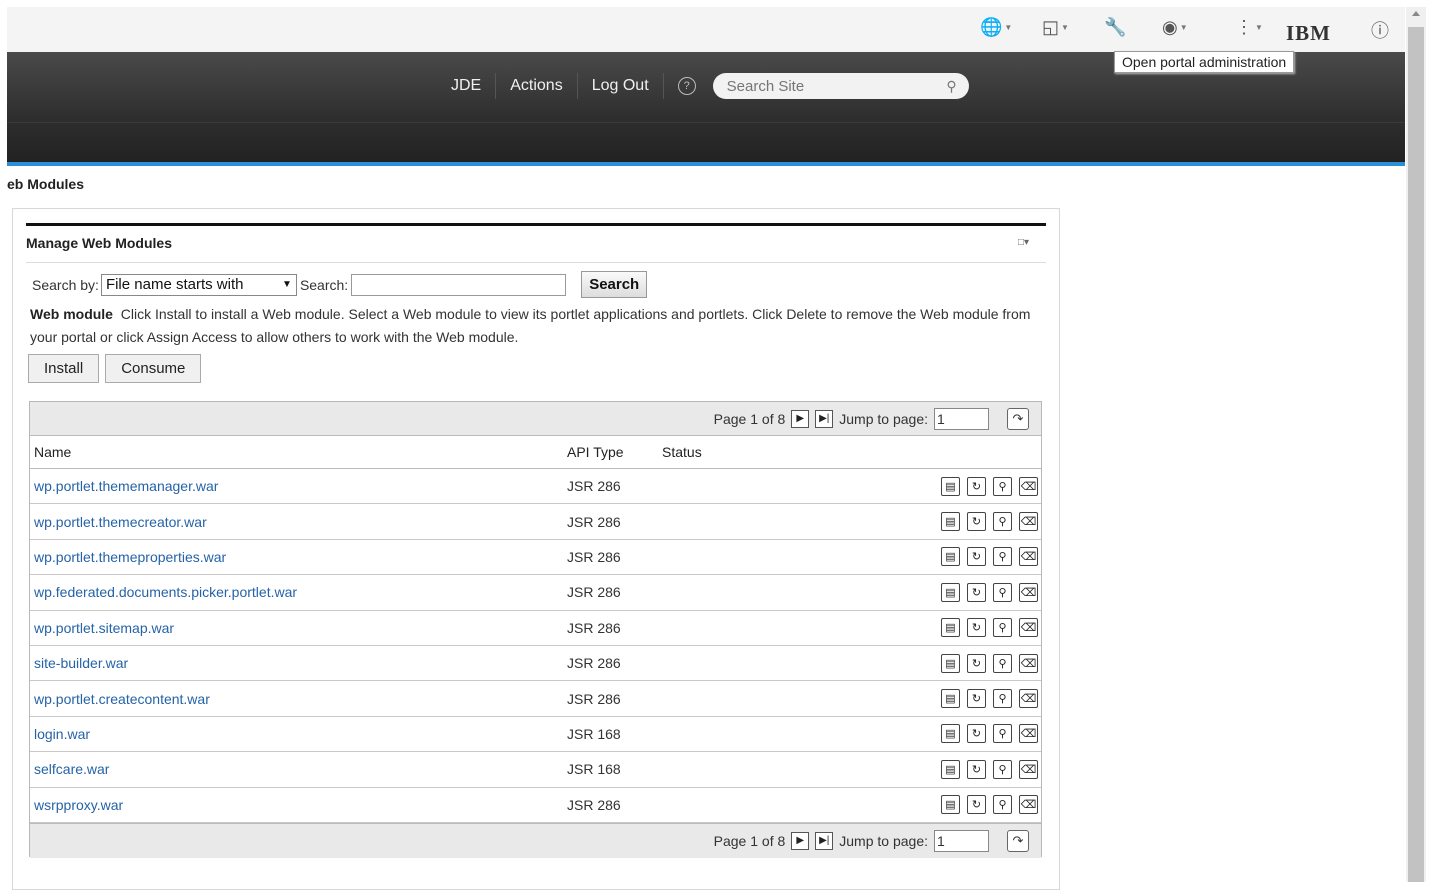  I want to click on search-input, so click(459, 284).